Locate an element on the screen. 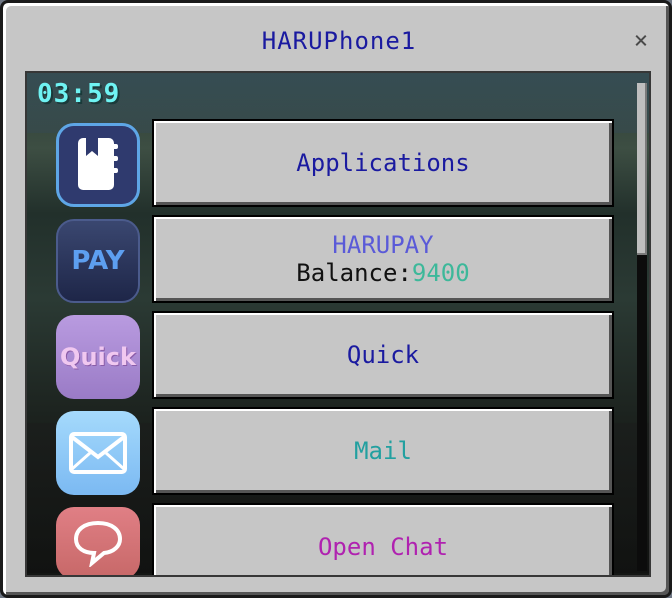  quick-icon-text: Quick is located at coordinates (98, 357).